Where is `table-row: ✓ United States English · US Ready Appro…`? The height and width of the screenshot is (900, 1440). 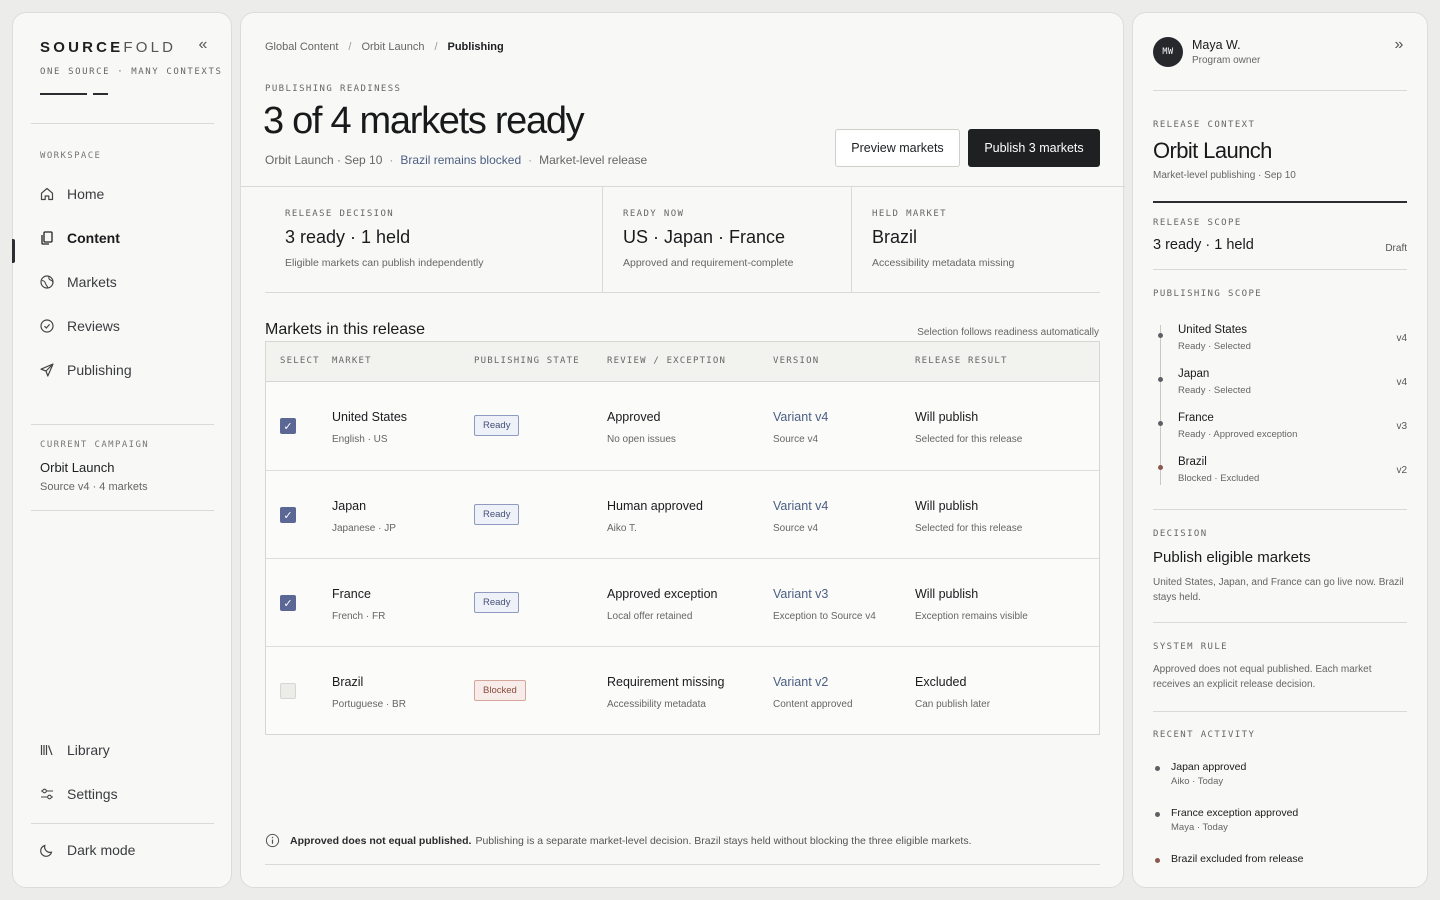
table-row: ✓ United States English · US Ready Appro… is located at coordinates (682, 426).